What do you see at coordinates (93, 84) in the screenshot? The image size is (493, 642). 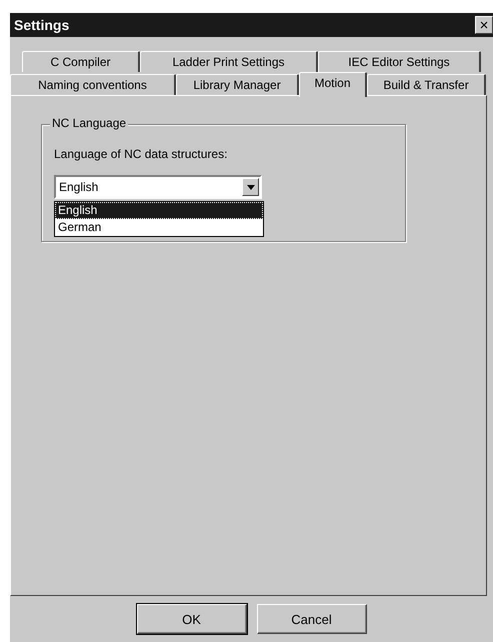 I see `tab: Naming conventions` at bounding box center [93, 84].